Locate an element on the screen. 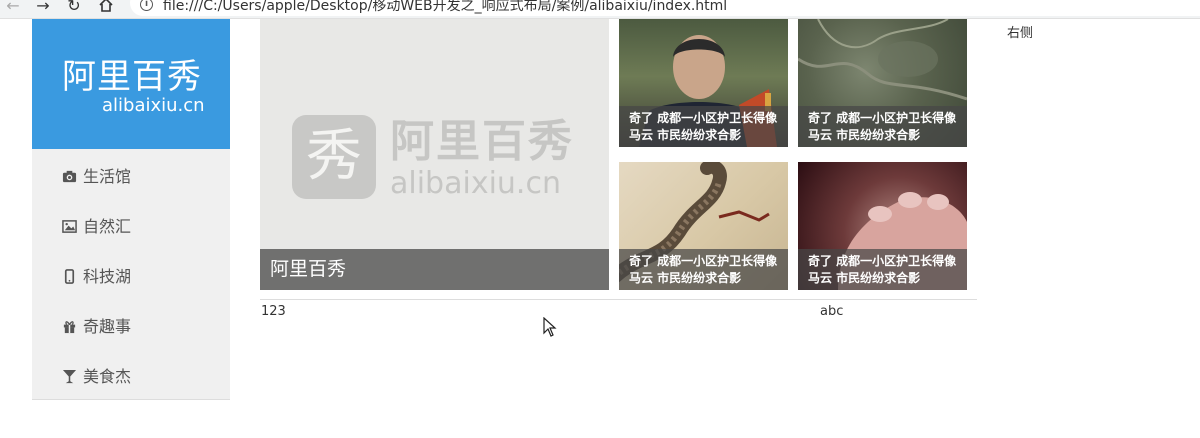  sidebar-item-life: 生活馆 is located at coordinates (131, 177).